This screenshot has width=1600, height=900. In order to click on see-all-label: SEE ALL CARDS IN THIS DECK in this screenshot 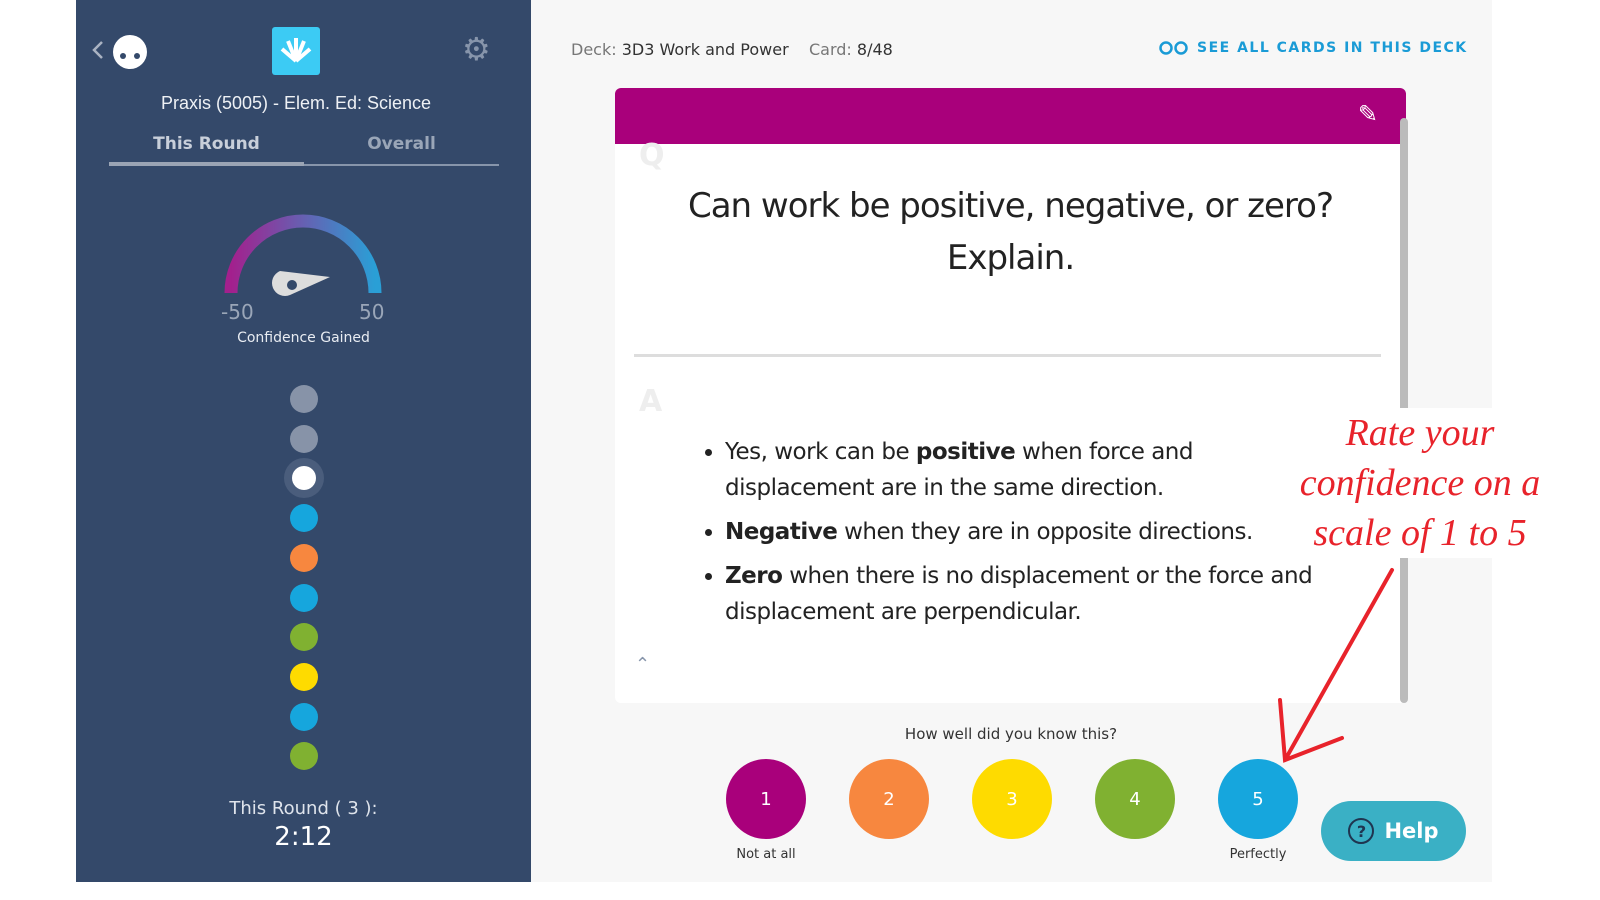, I will do `click(1332, 48)`.